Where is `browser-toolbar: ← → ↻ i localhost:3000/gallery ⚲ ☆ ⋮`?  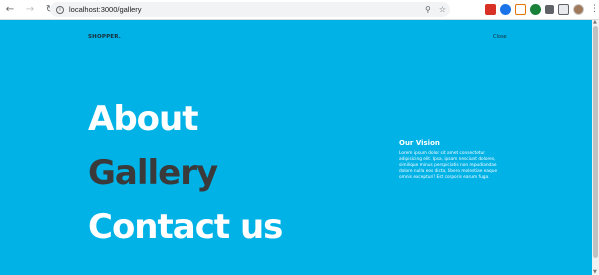 browser-toolbar: ← → ↻ i localhost:3000/gallery ⚲ ☆ ⋮ is located at coordinates (299, 10).